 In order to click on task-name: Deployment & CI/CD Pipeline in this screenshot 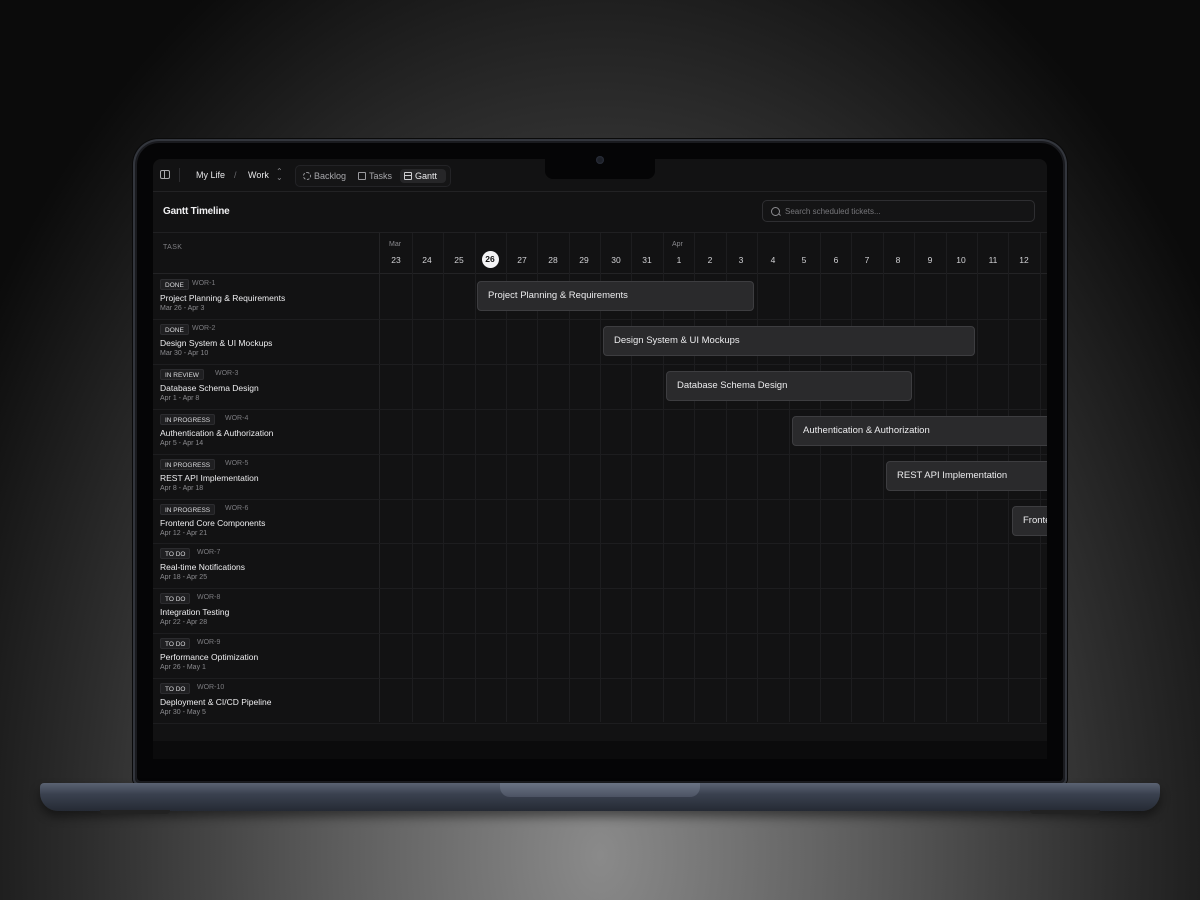, I will do `click(216, 702)`.